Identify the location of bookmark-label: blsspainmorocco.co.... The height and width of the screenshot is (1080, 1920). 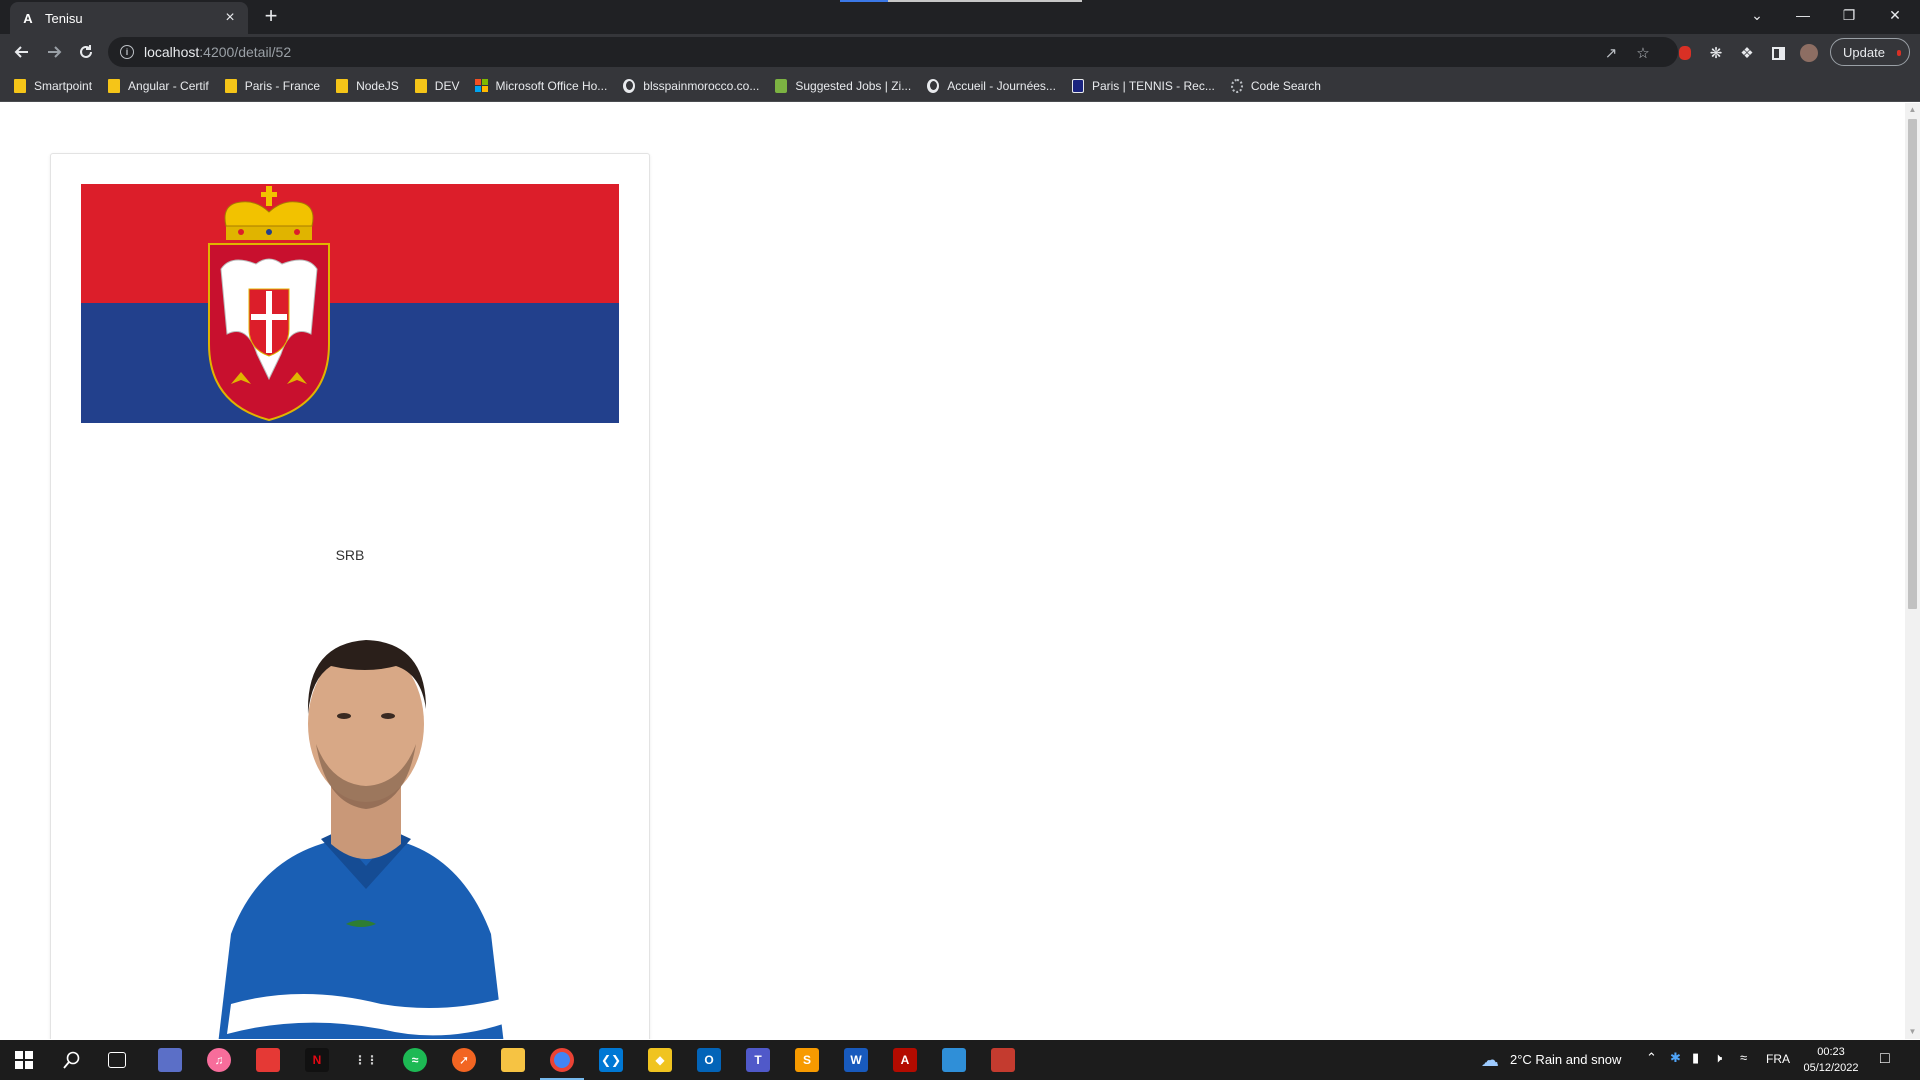
(701, 85).